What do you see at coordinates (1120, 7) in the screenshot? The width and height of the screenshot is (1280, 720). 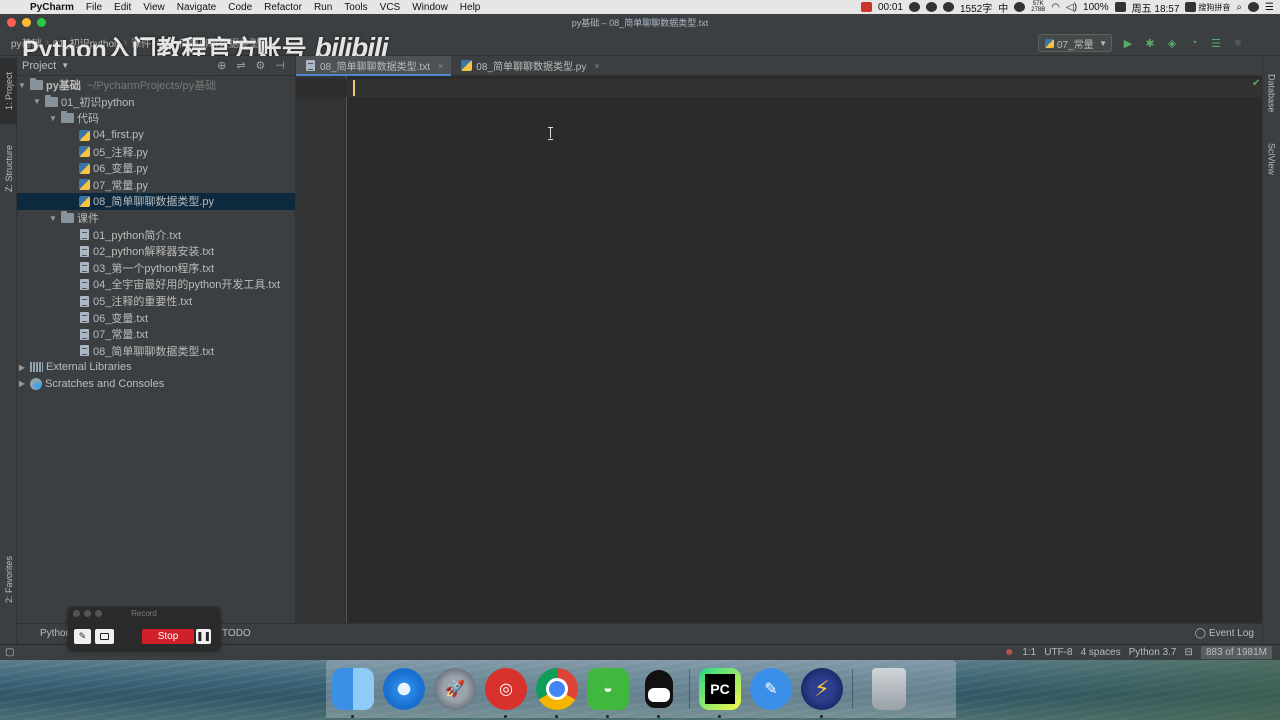 I see `battery-icon` at bounding box center [1120, 7].